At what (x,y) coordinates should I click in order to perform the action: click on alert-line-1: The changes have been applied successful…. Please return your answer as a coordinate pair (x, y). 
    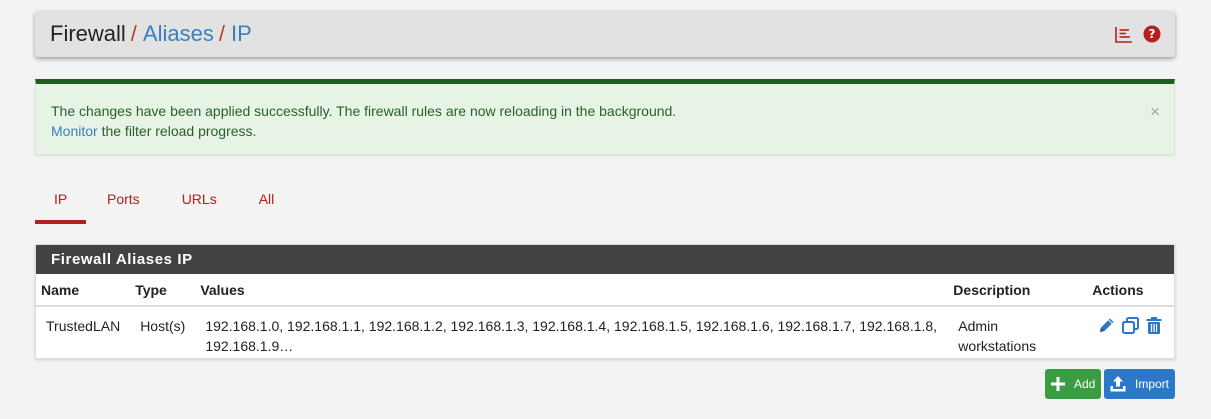
    Looking at the image, I should click on (364, 111).